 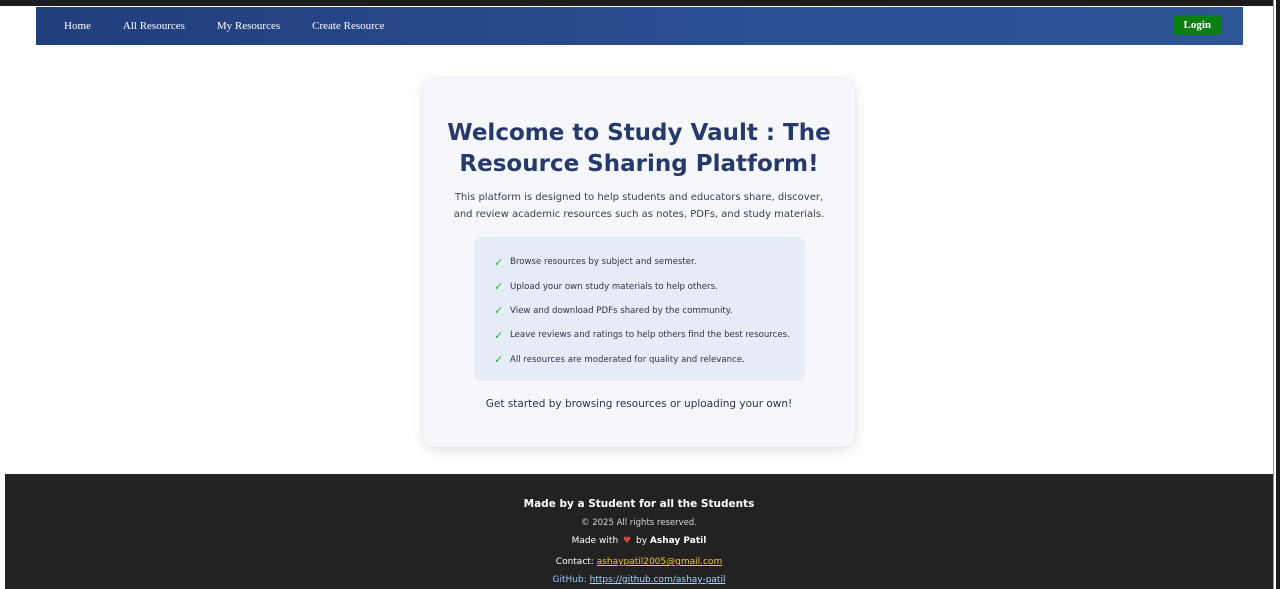 I want to click on github-label: GitHub:, so click(x=569, y=580).